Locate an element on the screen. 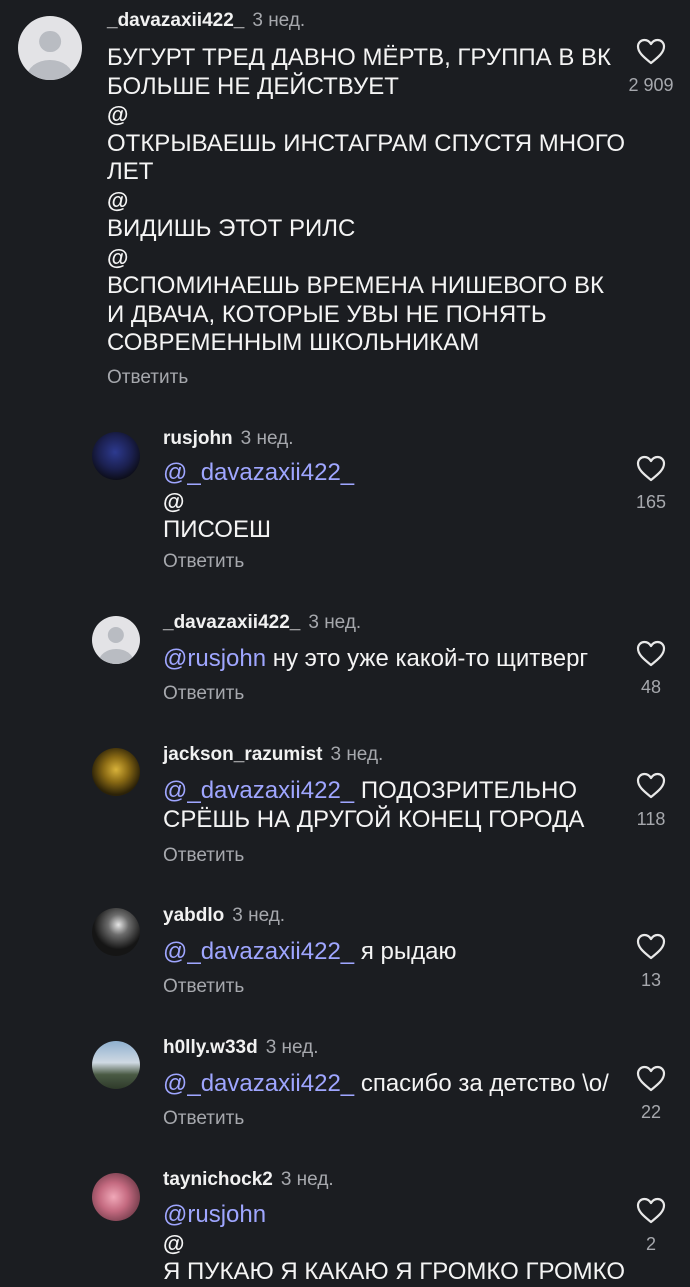 This screenshot has height=1287, width=690. like-button: 2 is located at coordinates (651, 1226).